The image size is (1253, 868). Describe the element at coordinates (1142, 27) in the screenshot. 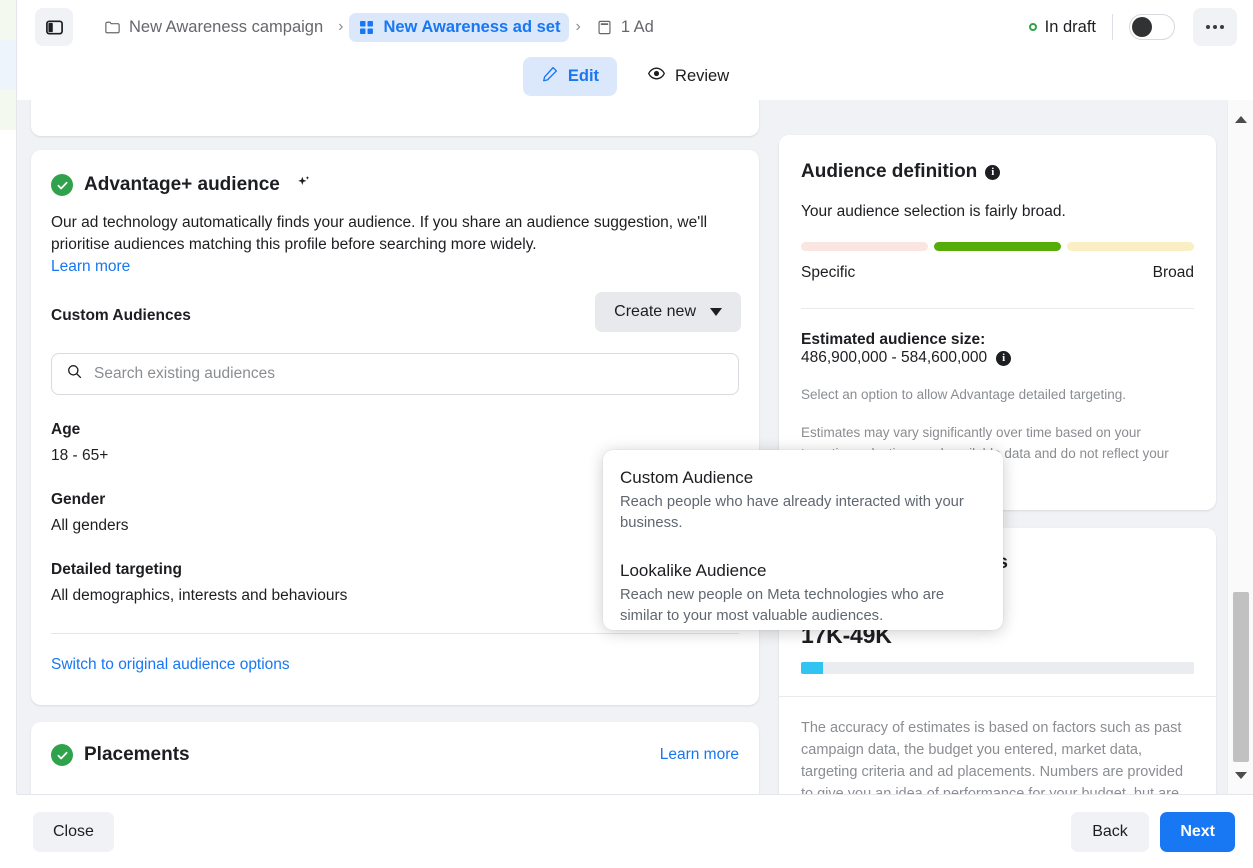

I see `toggle-knob` at that location.